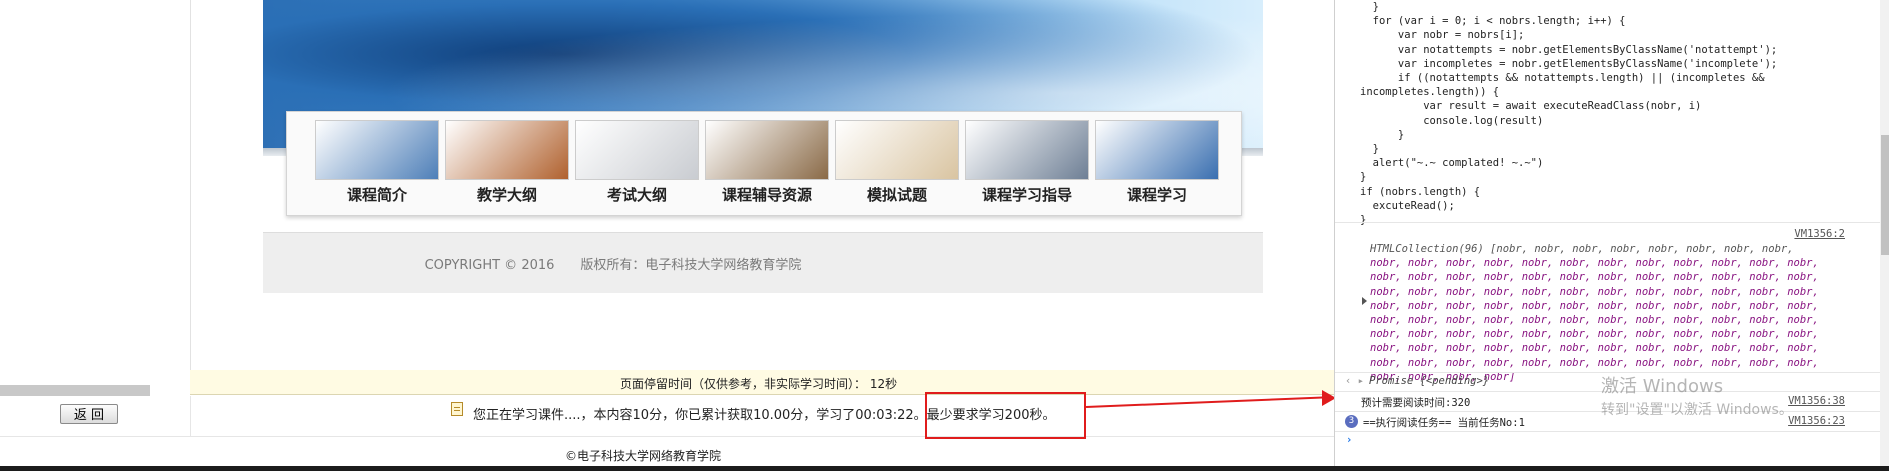 The height and width of the screenshot is (471, 1889). I want to click on menu-item-tutoring-resources: 课程辅导资源, so click(767, 165).